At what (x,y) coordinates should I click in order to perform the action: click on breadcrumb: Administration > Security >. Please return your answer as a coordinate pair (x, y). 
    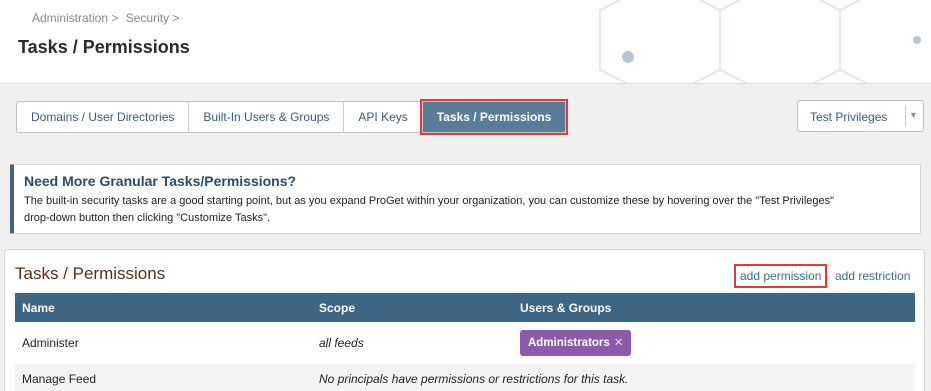
    Looking at the image, I should click on (107, 18).